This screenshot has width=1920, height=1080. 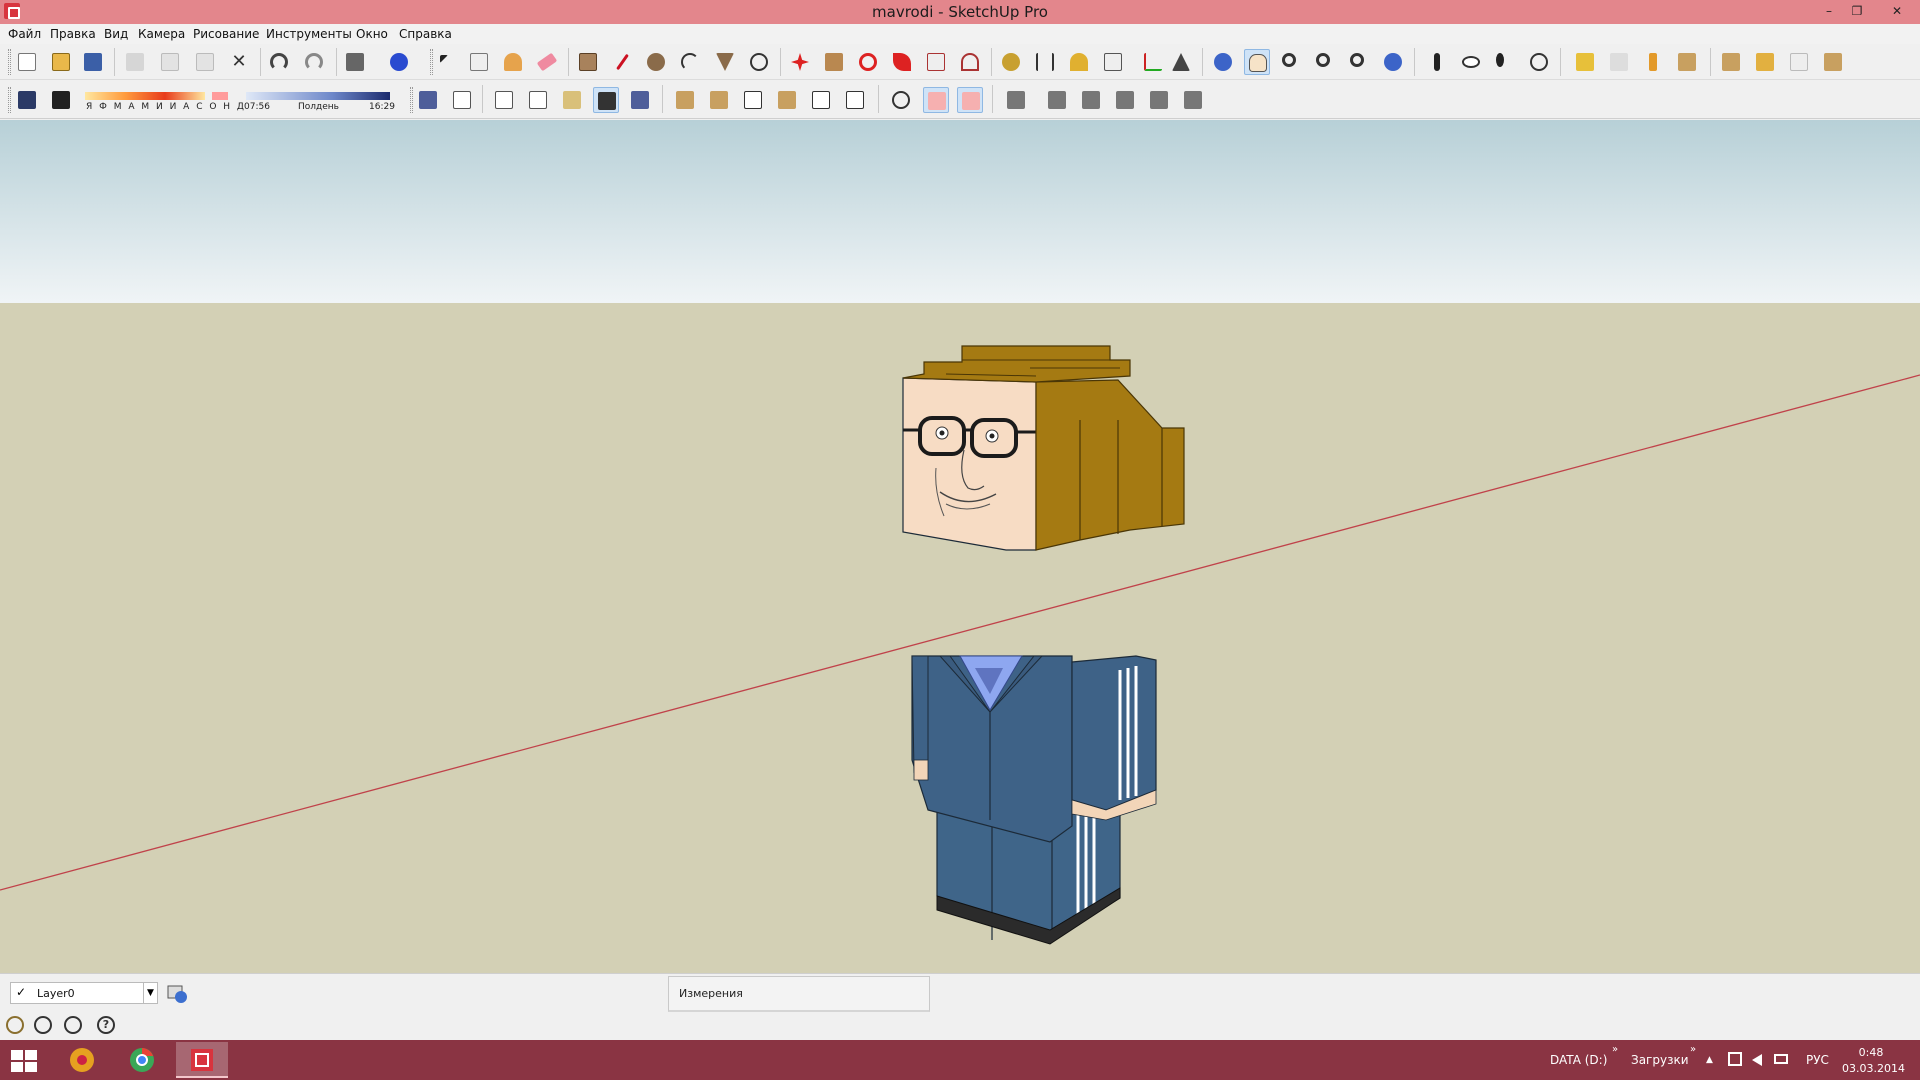 What do you see at coordinates (239, 62) in the screenshot?
I see `erase-icon: ✕` at bounding box center [239, 62].